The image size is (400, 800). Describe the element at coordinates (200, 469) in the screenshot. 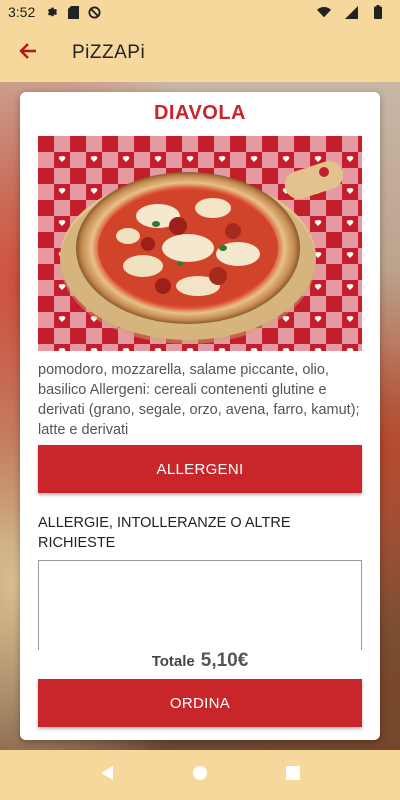

I see `allergens-button: ALLERGENI` at that location.